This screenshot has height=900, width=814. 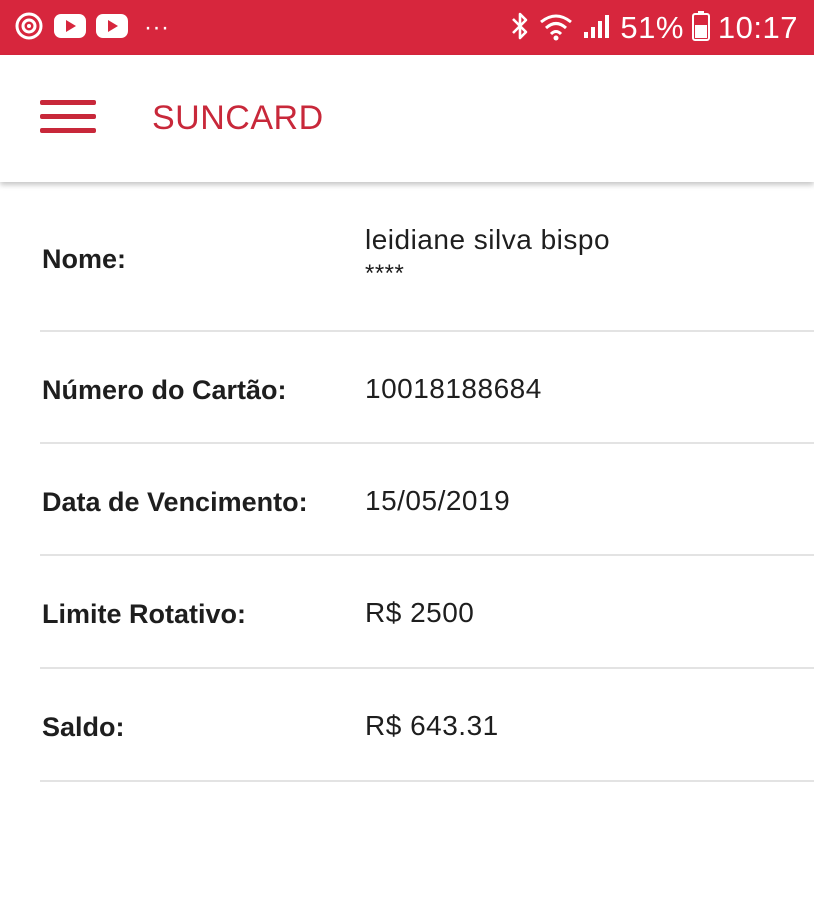 What do you see at coordinates (91, 28) in the screenshot?
I see `status-notifications: ···` at bounding box center [91, 28].